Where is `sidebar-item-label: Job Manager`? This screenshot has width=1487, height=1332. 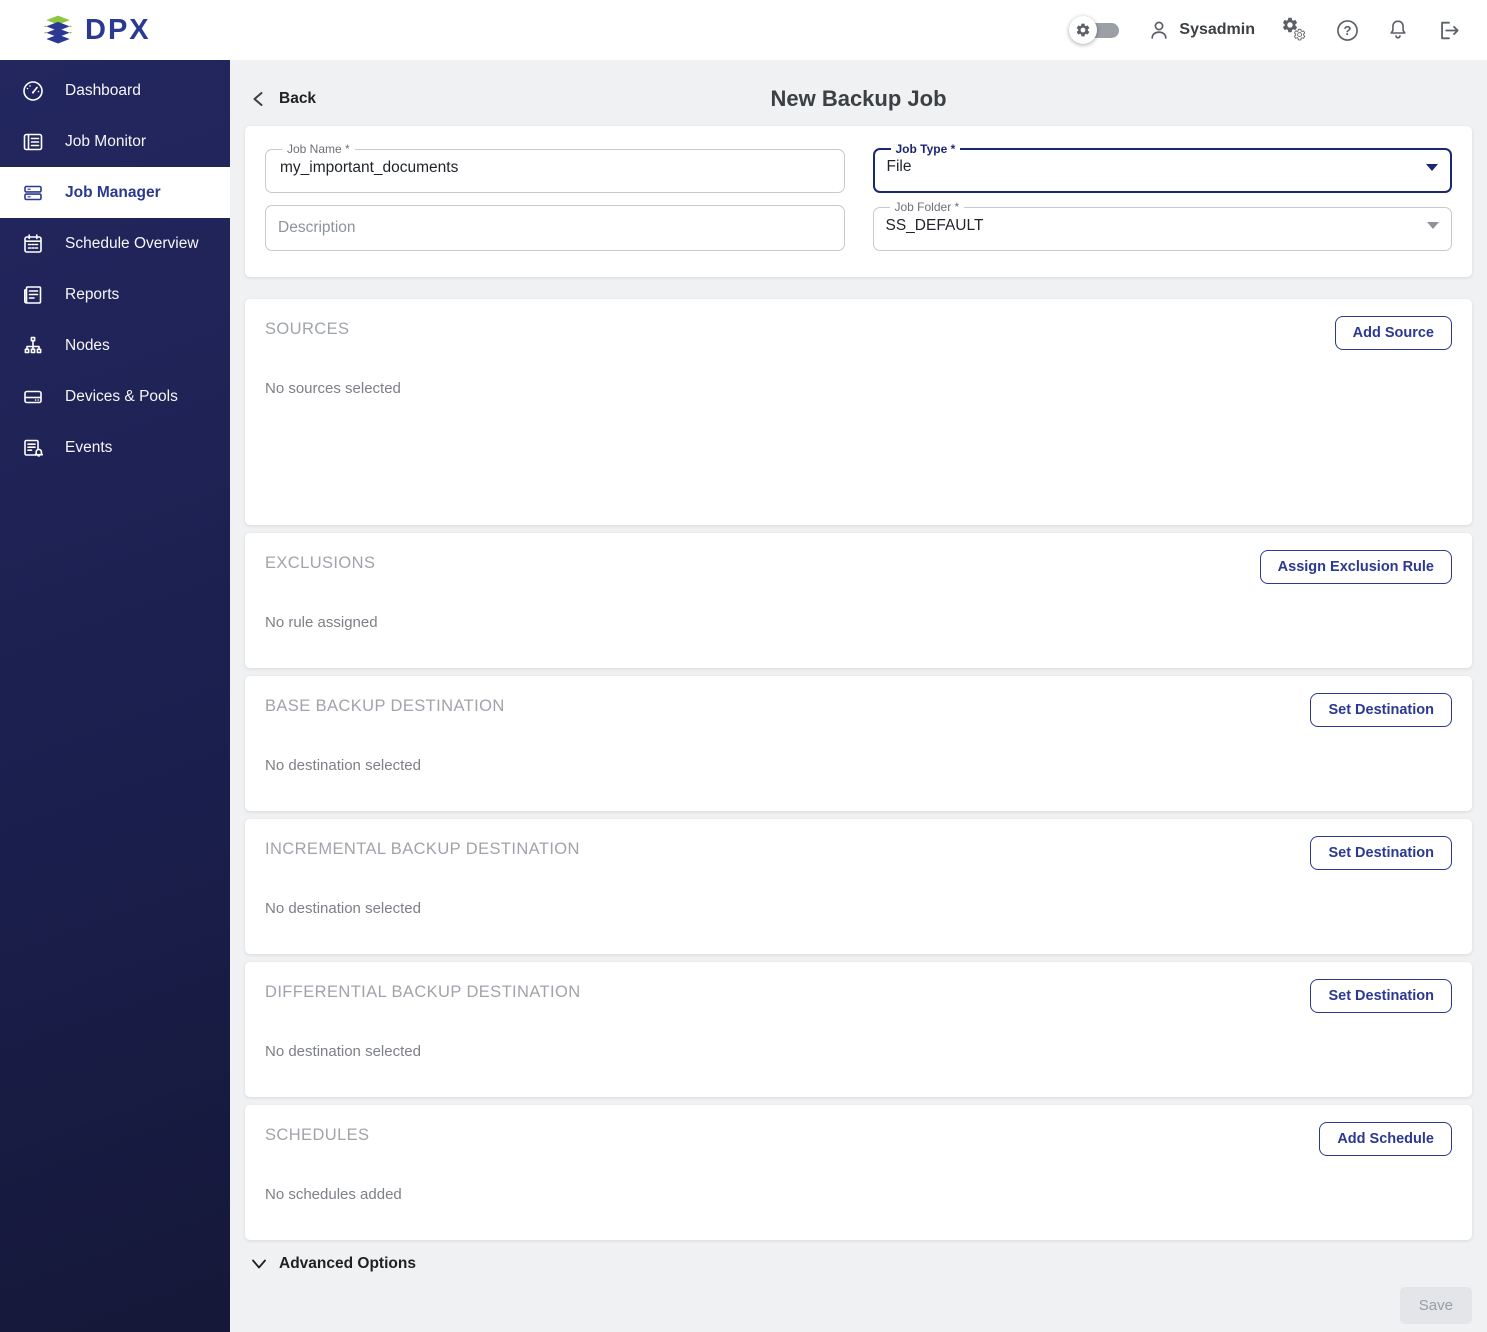 sidebar-item-label: Job Manager is located at coordinates (113, 192).